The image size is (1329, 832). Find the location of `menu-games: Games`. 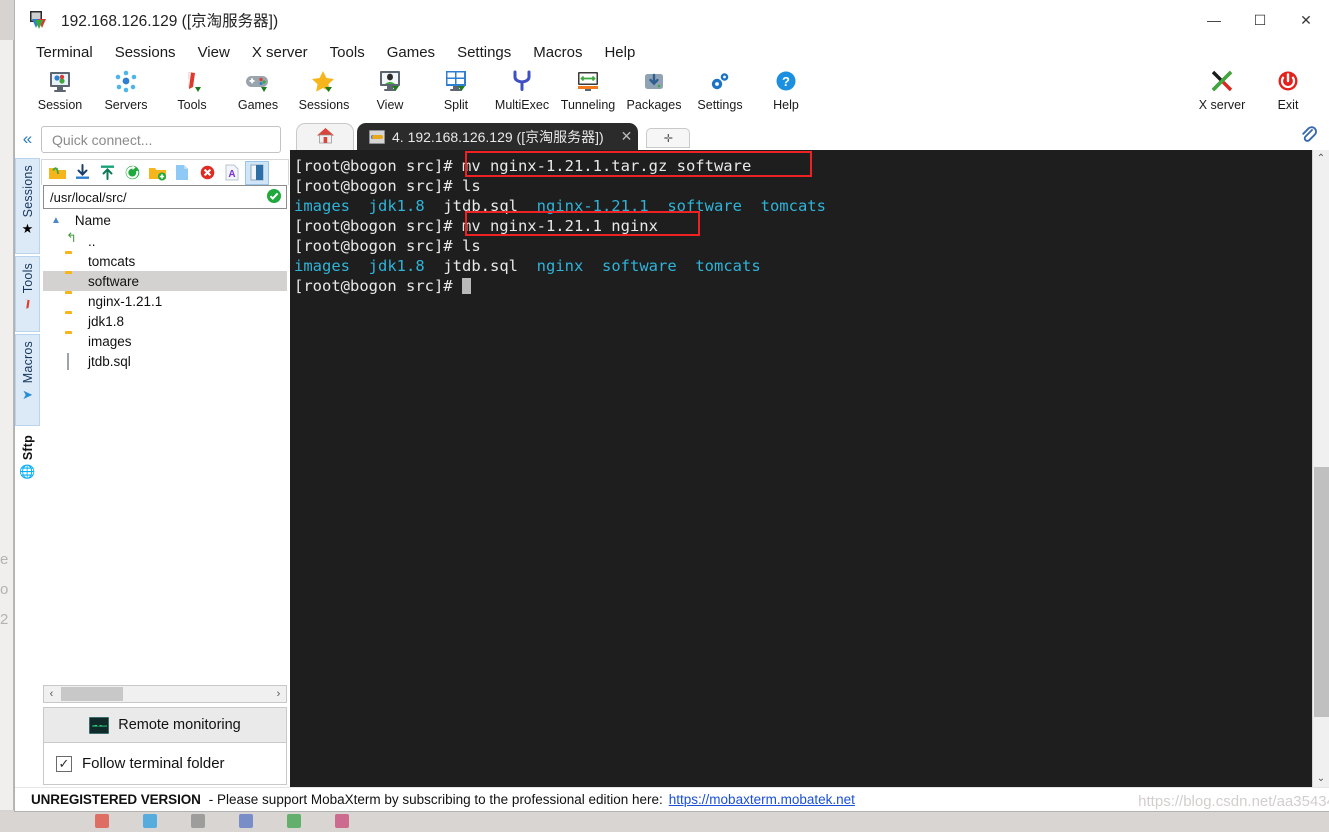

menu-games: Games is located at coordinates (411, 52).